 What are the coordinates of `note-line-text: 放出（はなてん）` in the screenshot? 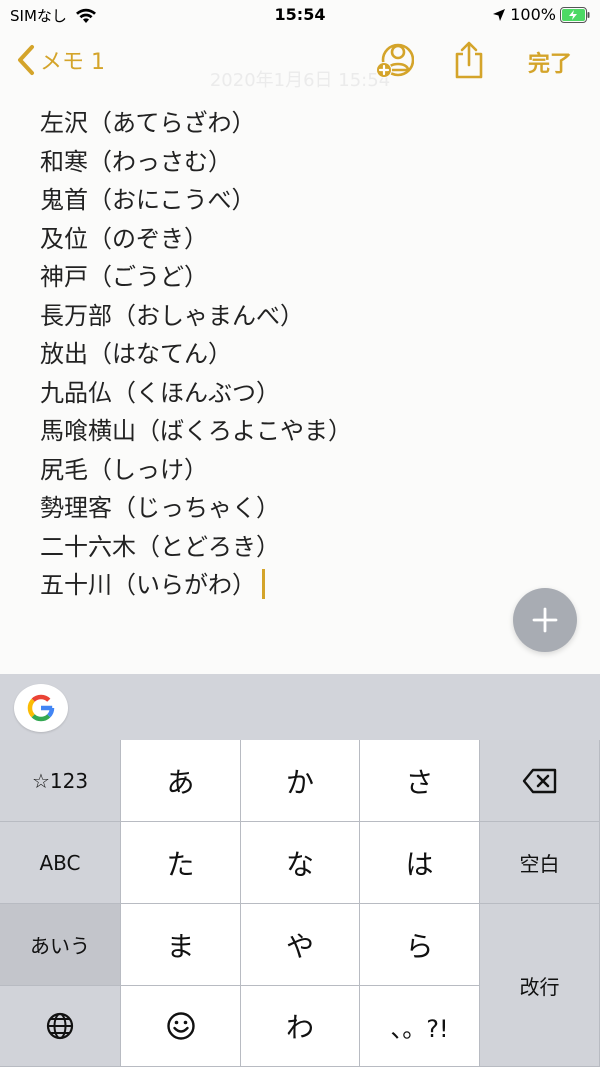 It's located at (136, 354).